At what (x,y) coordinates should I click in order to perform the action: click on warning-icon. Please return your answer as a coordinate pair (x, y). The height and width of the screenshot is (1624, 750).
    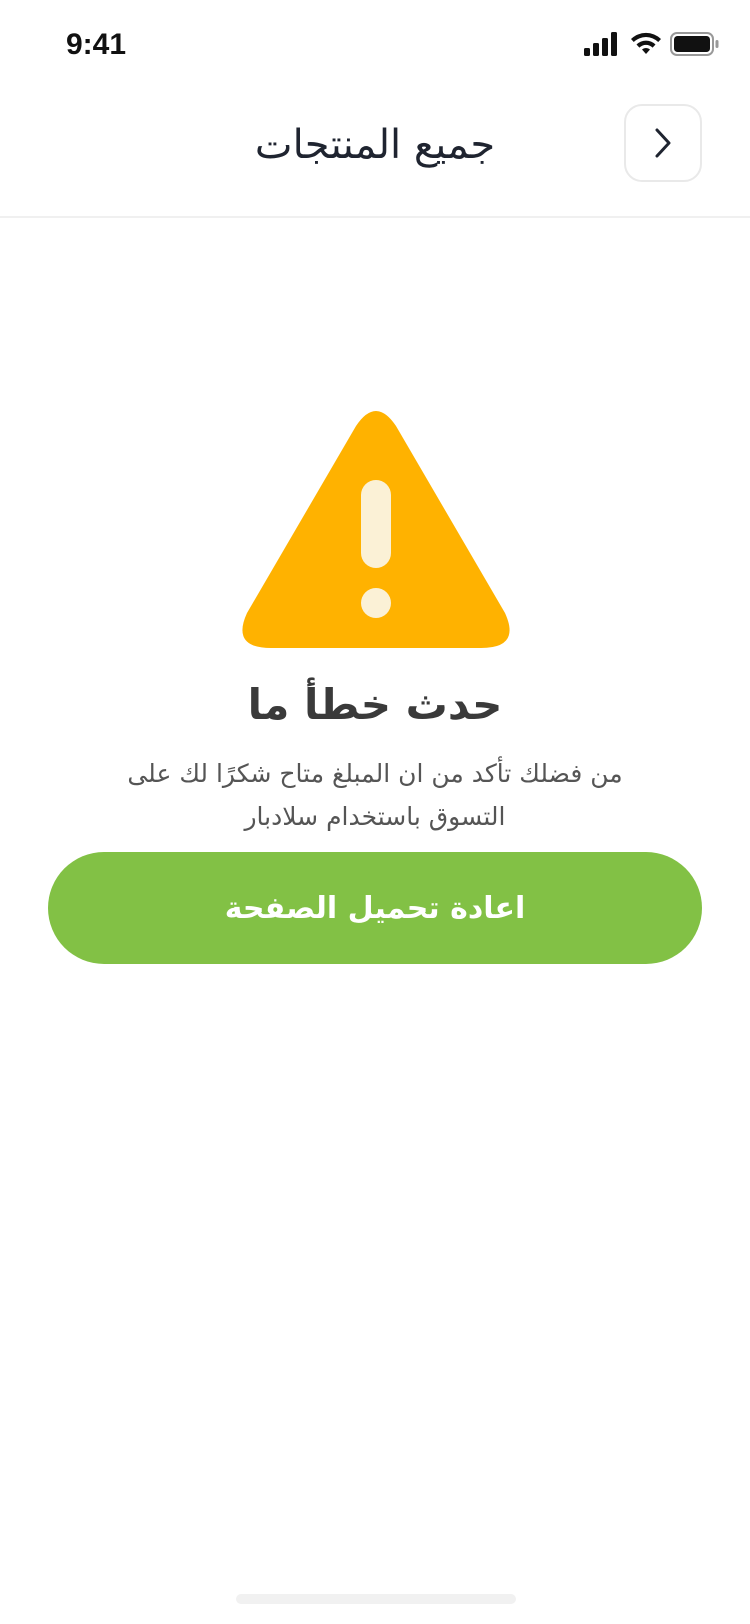
    Looking at the image, I should click on (376, 529).